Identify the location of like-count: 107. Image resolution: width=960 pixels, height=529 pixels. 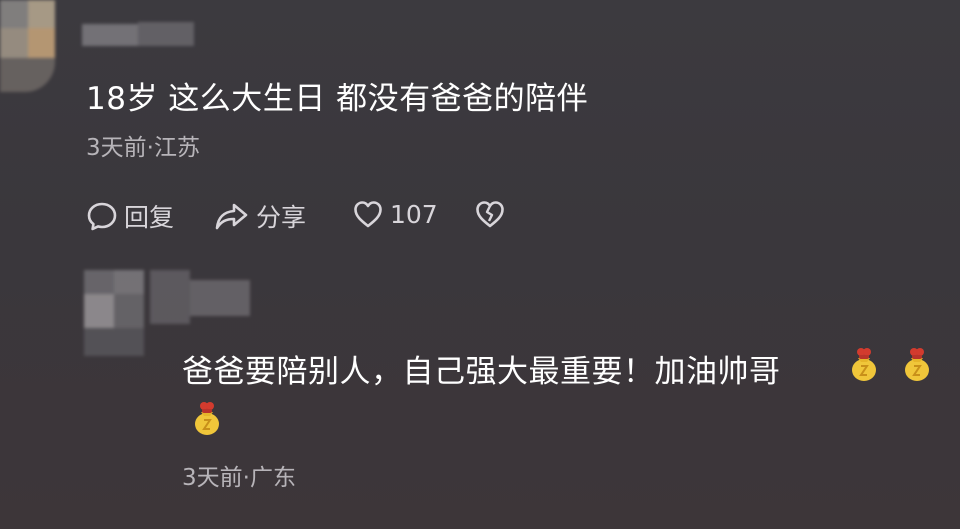
(414, 214).